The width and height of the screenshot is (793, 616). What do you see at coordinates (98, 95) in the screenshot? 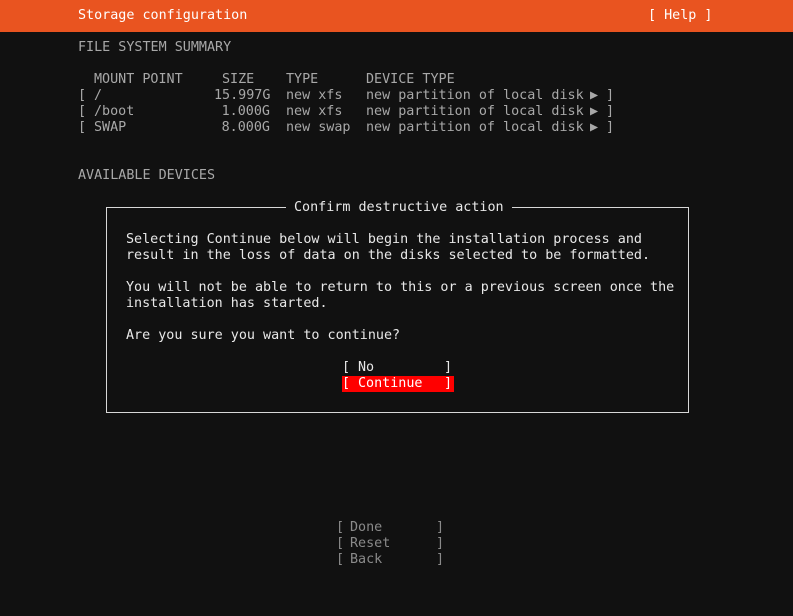
I see `row-mount: /` at bounding box center [98, 95].